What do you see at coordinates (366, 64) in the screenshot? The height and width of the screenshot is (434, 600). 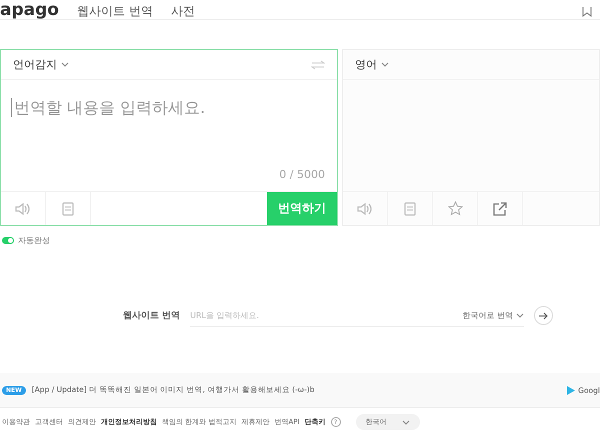 I see `language-select: 영어` at bounding box center [366, 64].